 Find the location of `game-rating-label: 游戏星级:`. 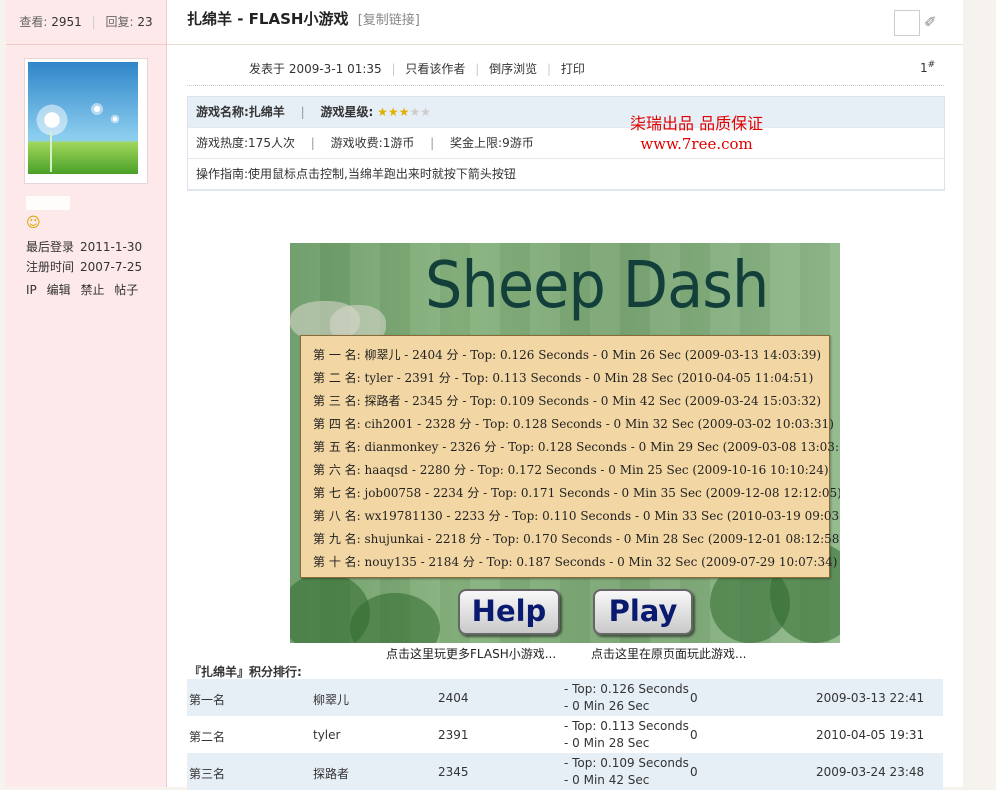

game-rating-label: 游戏星级: is located at coordinates (347, 112).